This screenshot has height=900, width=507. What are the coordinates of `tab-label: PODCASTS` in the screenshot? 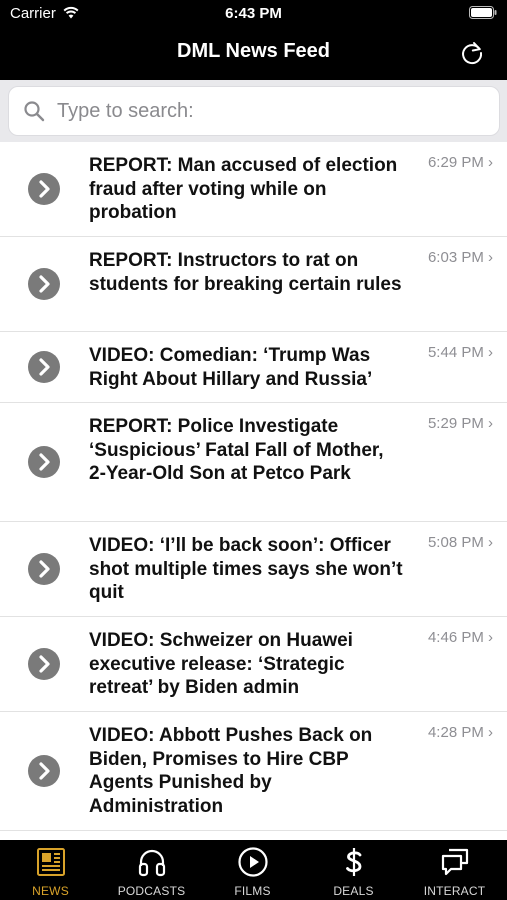 It's located at (151, 891).